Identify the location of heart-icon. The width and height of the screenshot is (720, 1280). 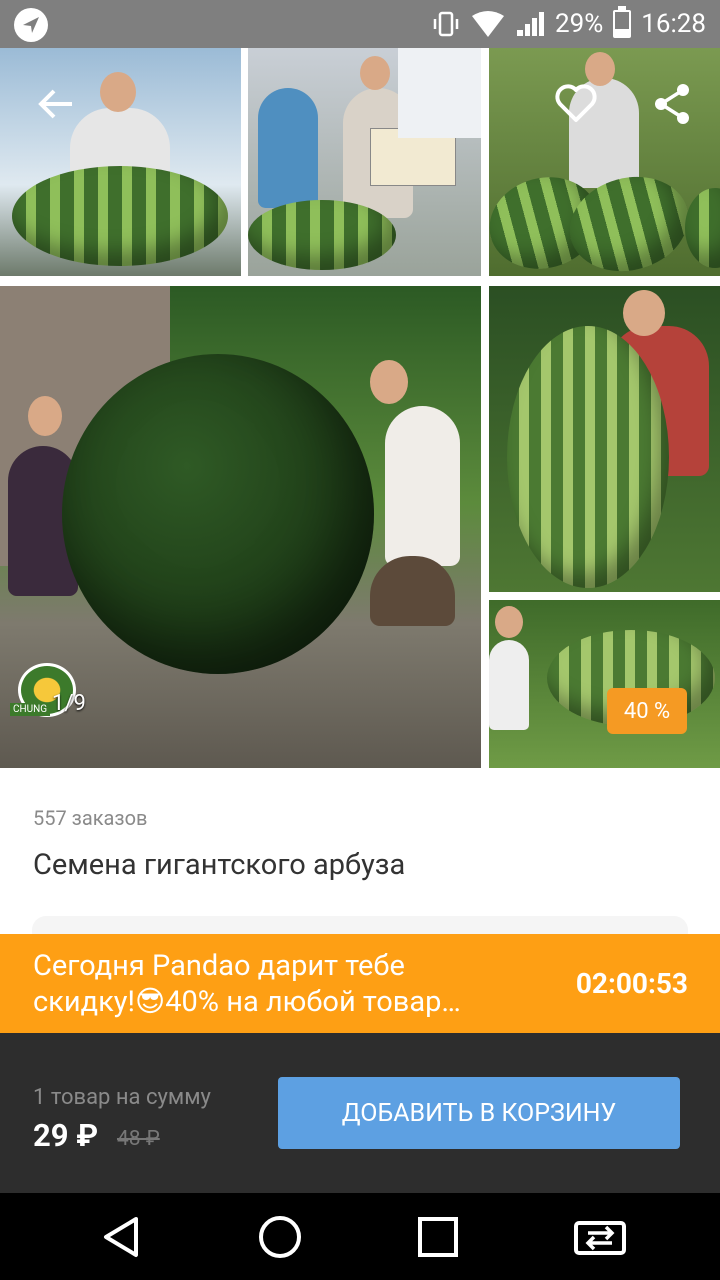
(576, 105).